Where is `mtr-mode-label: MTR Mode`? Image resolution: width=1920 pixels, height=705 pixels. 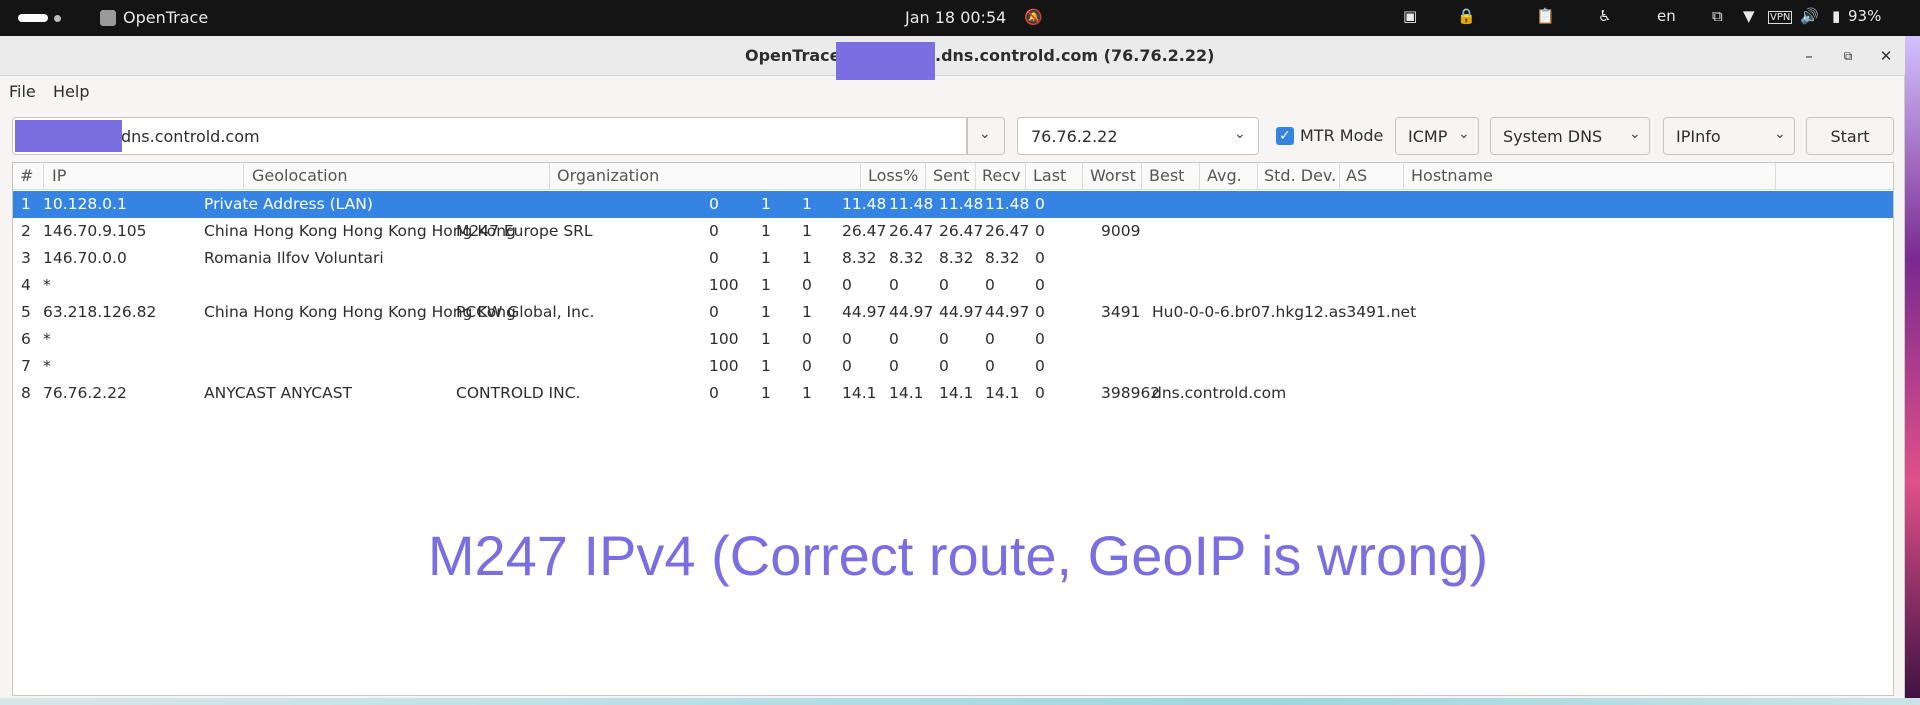
mtr-mode-label: MTR Mode is located at coordinates (1342, 135).